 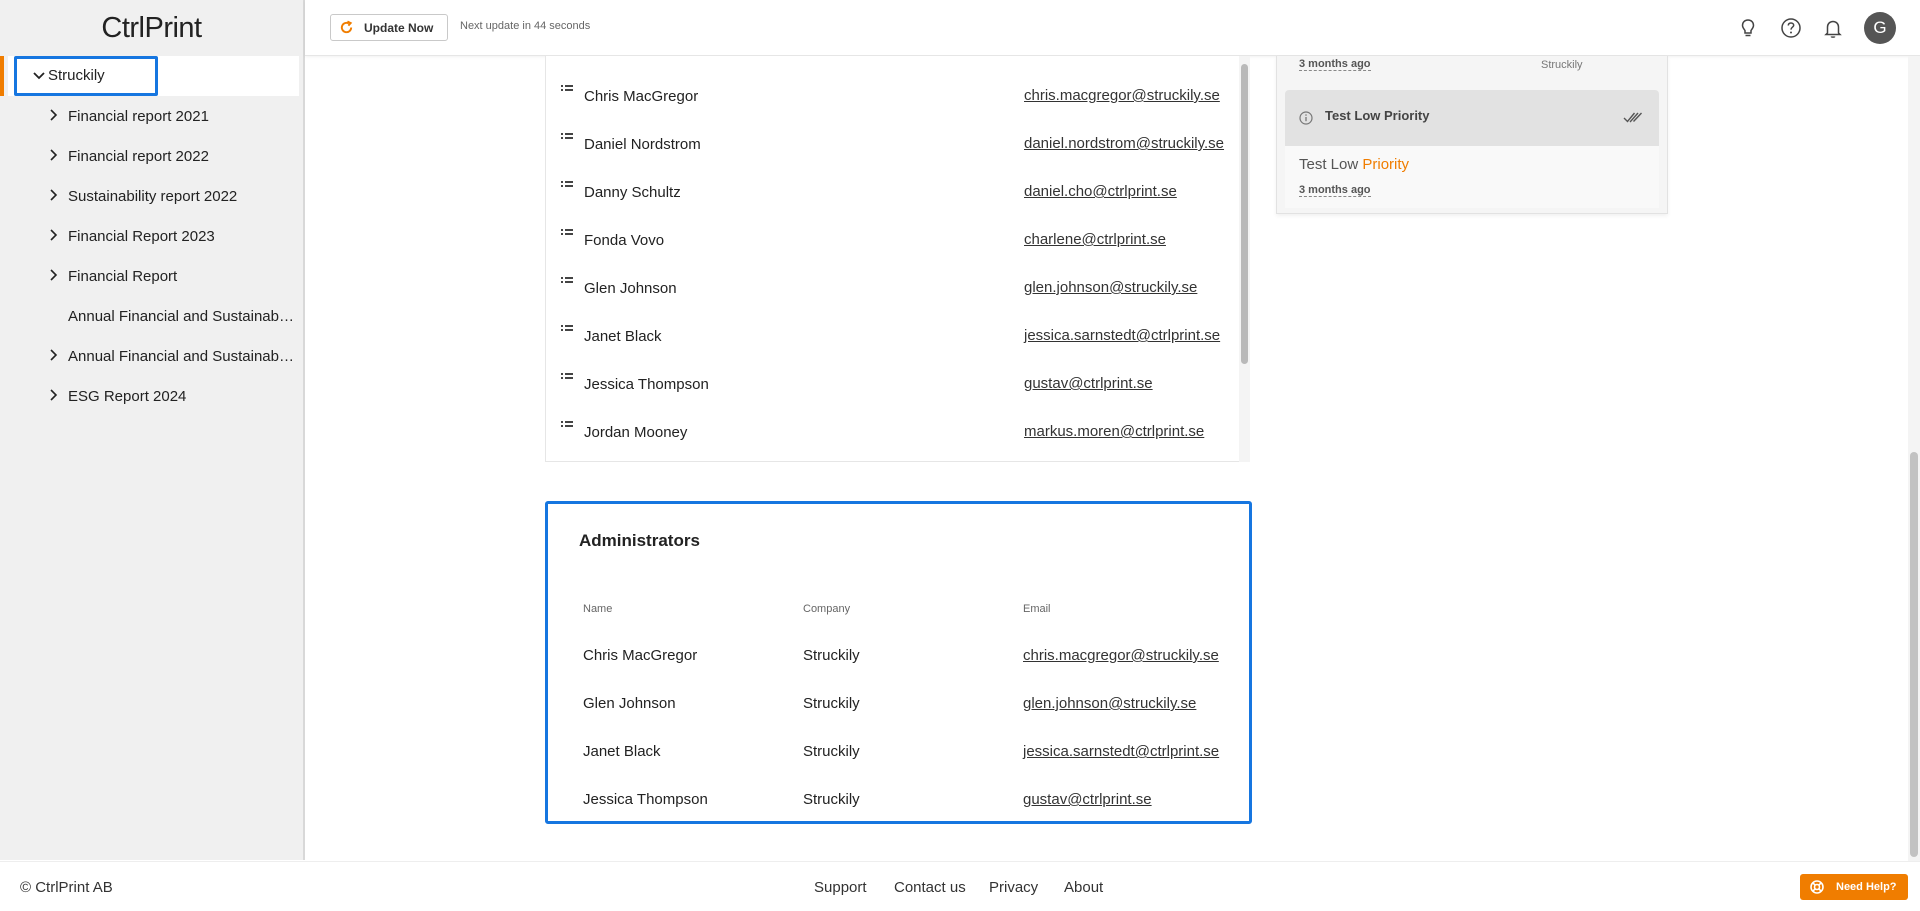 What do you see at coordinates (645, 799) in the screenshot?
I see `admin-name: Jessica Thompson` at bounding box center [645, 799].